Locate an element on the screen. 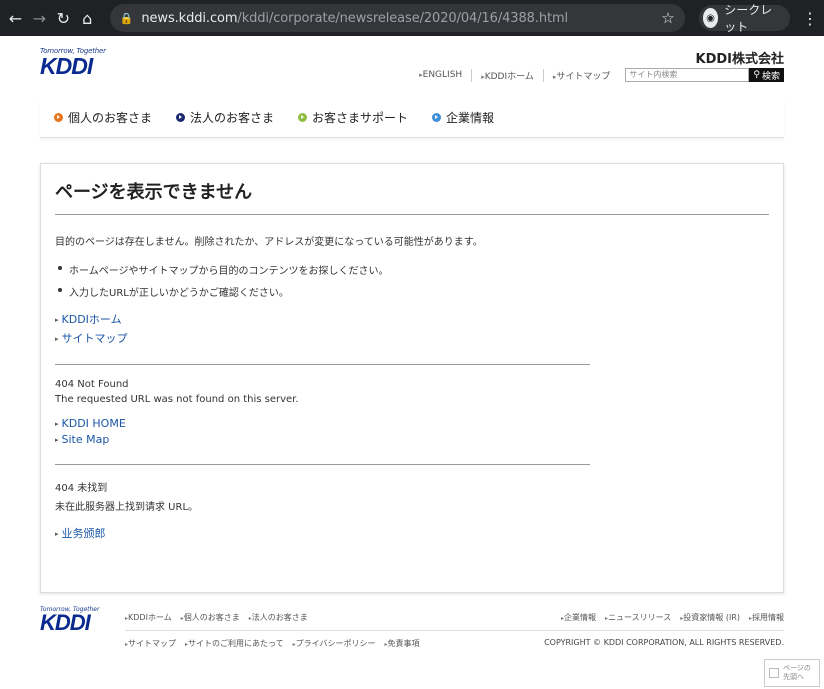 The width and height of the screenshot is (824, 689). list-item: ホームページやサイトマップから目的のコンテンツをお探しください。 is located at coordinates (412, 269).